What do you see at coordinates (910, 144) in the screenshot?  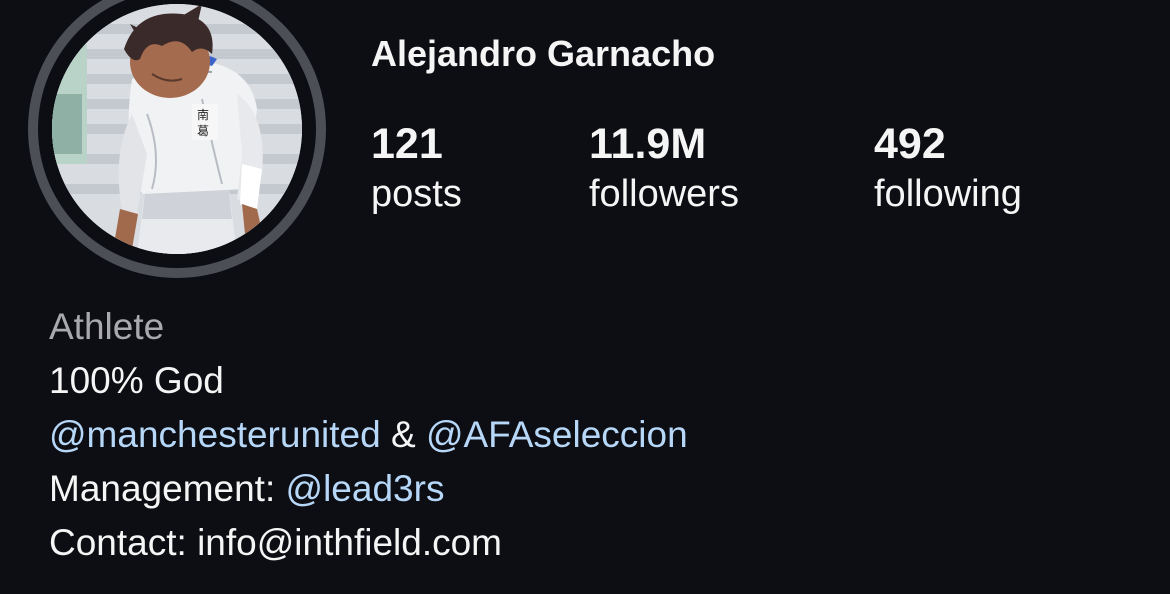 I see `following-count: 492` at bounding box center [910, 144].